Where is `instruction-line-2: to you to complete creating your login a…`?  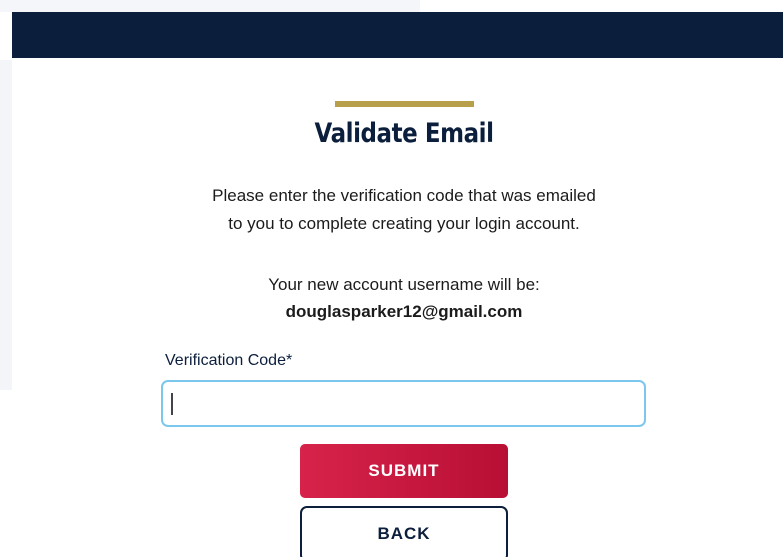
instruction-line-2: to you to complete creating your login a… is located at coordinates (404, 223).